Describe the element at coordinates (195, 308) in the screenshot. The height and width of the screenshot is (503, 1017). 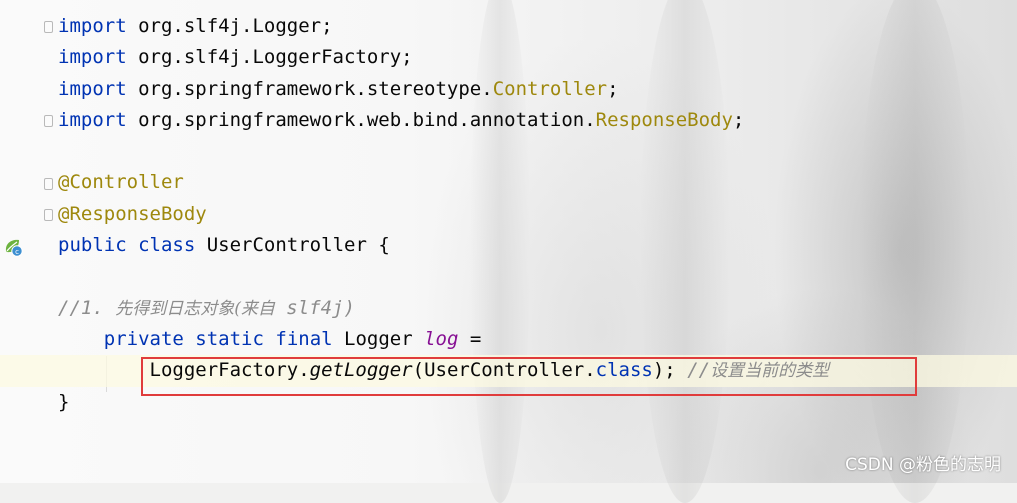
I see `code-token: 先得到日志对象(来自` at that location.